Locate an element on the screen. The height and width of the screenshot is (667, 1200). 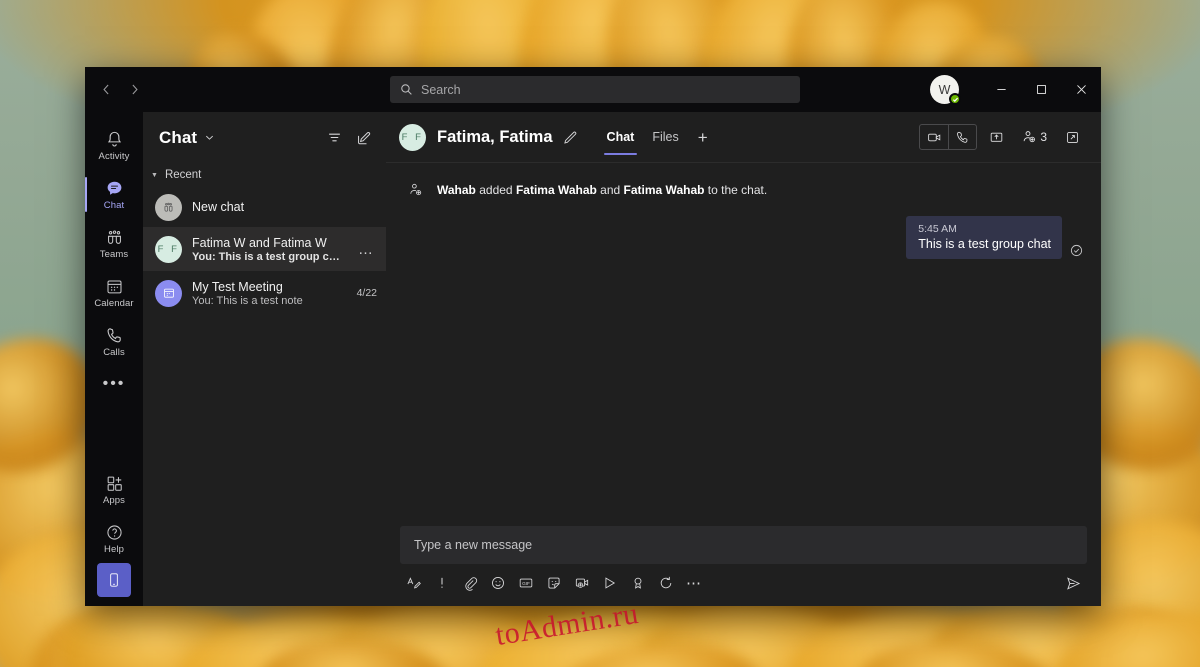
rail-item-apps: Apps is located at coordinates (114, 489).